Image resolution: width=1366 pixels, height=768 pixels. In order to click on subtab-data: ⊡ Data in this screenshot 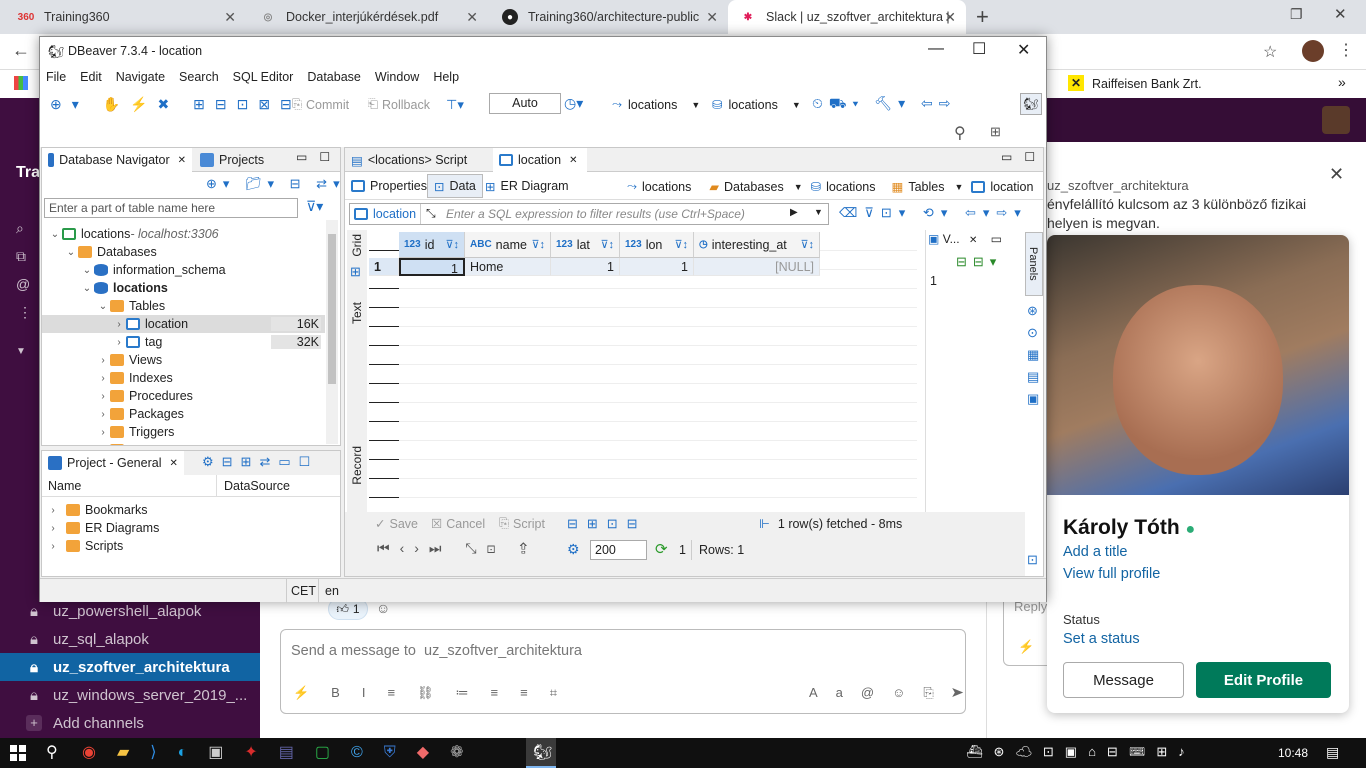, I will do `click(455, 186)`.